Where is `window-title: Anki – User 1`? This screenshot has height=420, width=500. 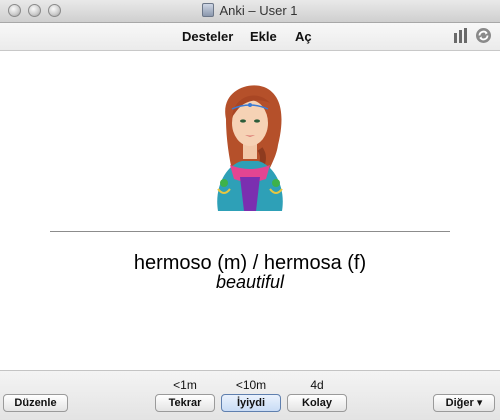
window-title: Anki – User 1 is located at coordinates (250, 10).